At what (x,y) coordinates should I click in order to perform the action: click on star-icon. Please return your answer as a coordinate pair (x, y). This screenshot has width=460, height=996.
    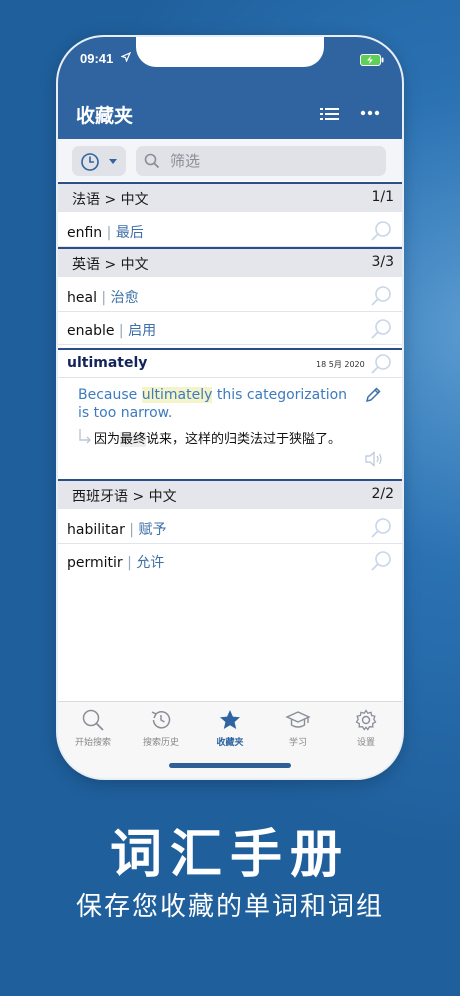
    Looking at the image, I should click on (230, 719).